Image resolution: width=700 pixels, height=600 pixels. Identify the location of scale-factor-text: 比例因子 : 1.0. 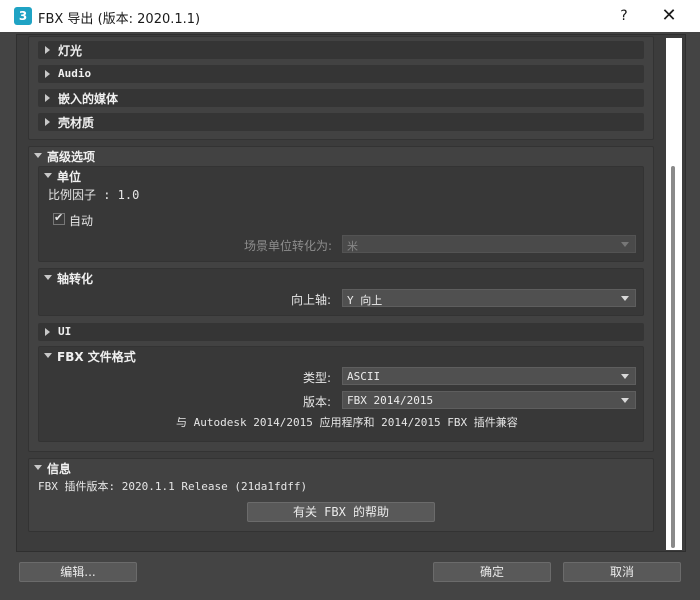
(94, 195).